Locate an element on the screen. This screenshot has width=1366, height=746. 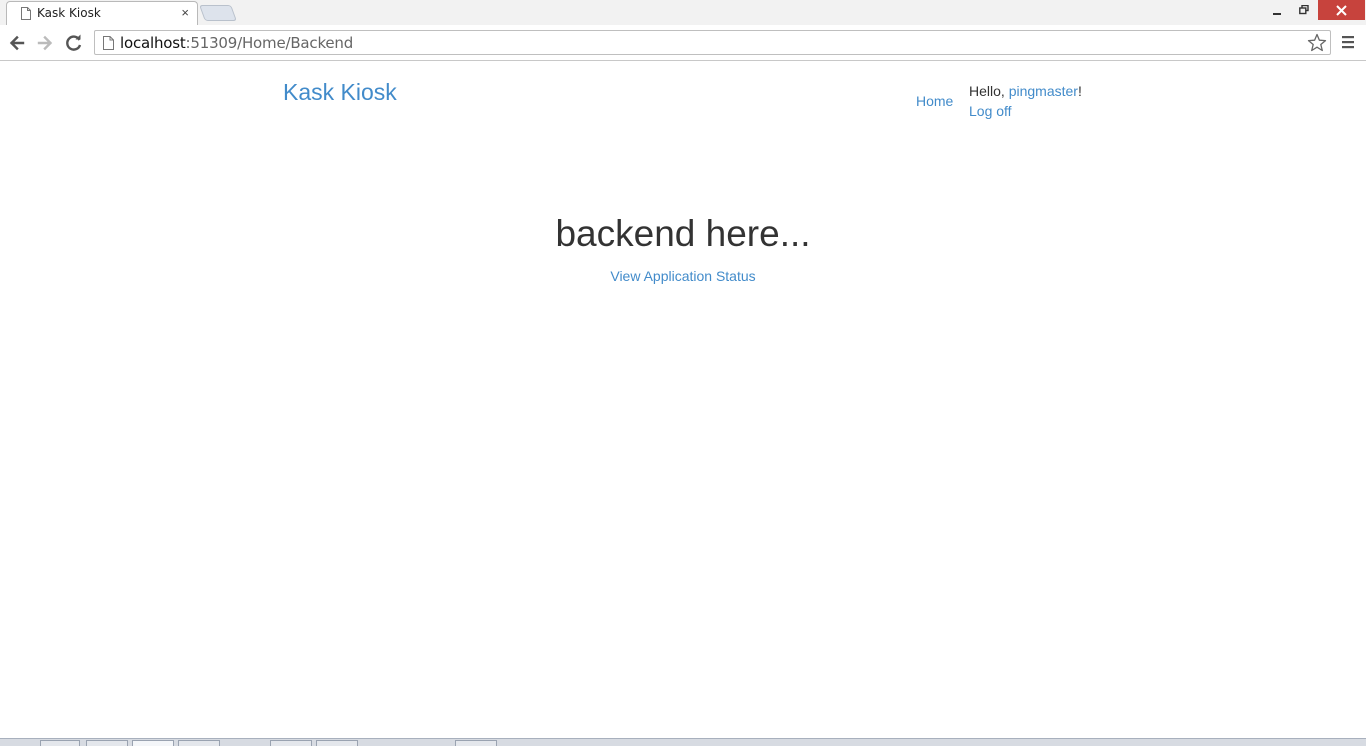
browser-menu-icon is located at coordinates (1348, 42).